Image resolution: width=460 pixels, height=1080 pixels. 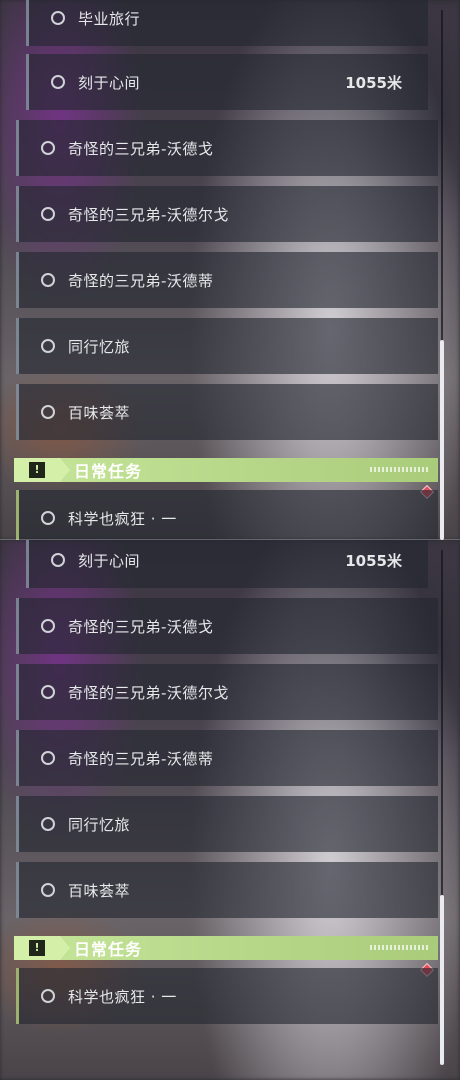 What do you see at coordinates (227, 23) in the screenshot?
I see `quest-row: 毕业旅行` at bounding box center [227, 23].